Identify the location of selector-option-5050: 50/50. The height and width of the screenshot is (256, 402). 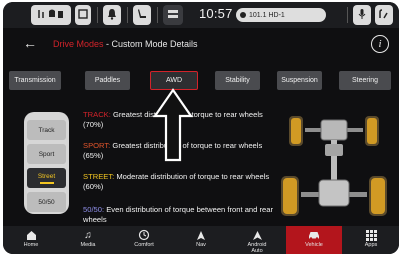
(46, 202).